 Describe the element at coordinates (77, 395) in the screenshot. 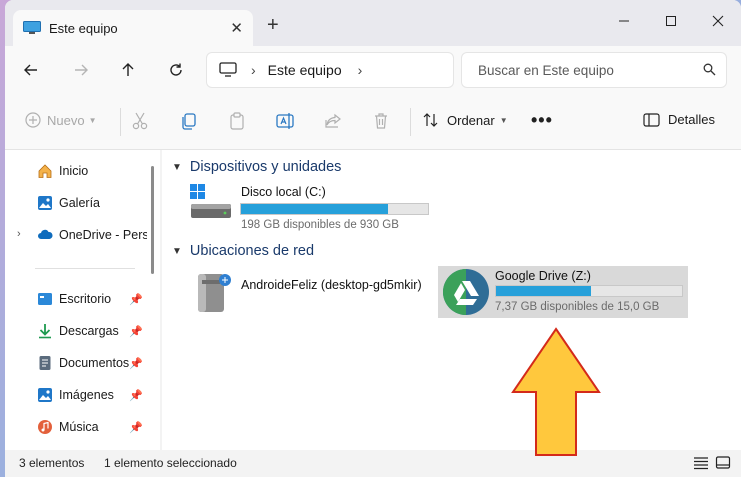

I see `sidebar-item-imagenes: Imágenes 📌` at that location.